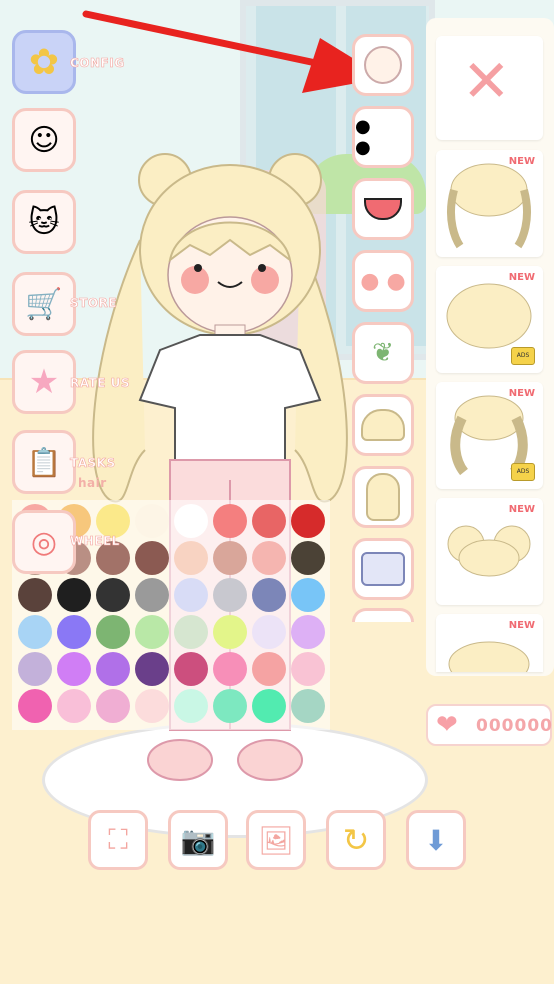 The height and width of the screenshot is (984, 554). What do you see at coordinates (95, 541) in the screenshot?
I see `wheel-label: WHEEL` at bounding box center [95, 541].